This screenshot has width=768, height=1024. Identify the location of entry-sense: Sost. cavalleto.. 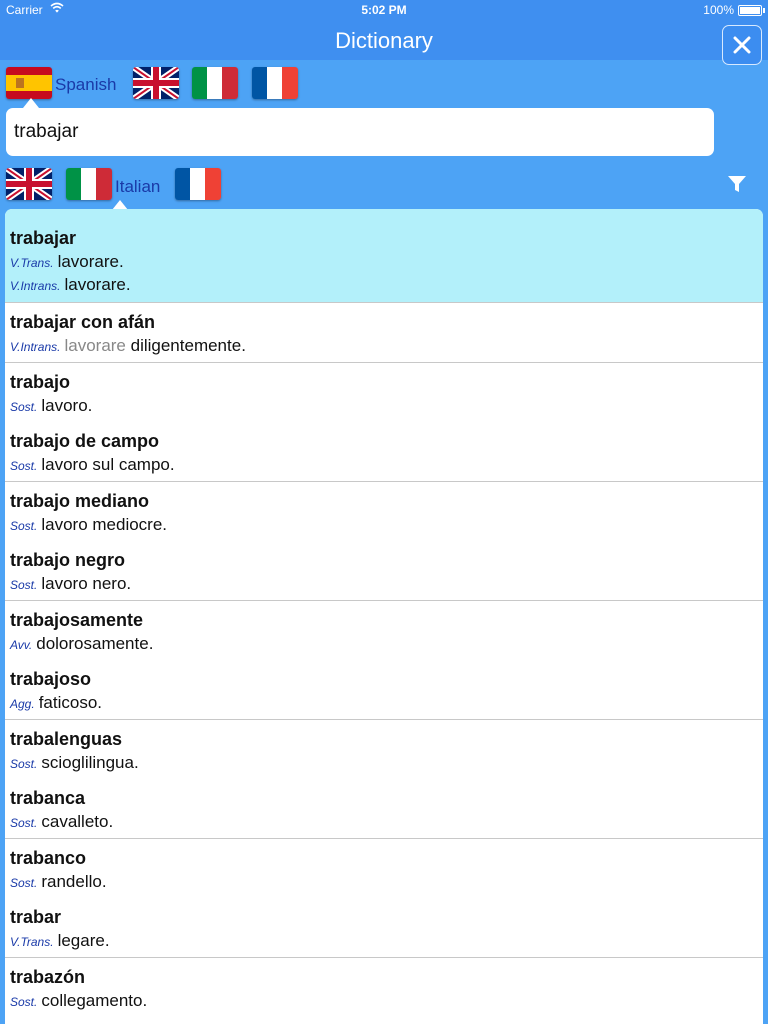
(384, 821).